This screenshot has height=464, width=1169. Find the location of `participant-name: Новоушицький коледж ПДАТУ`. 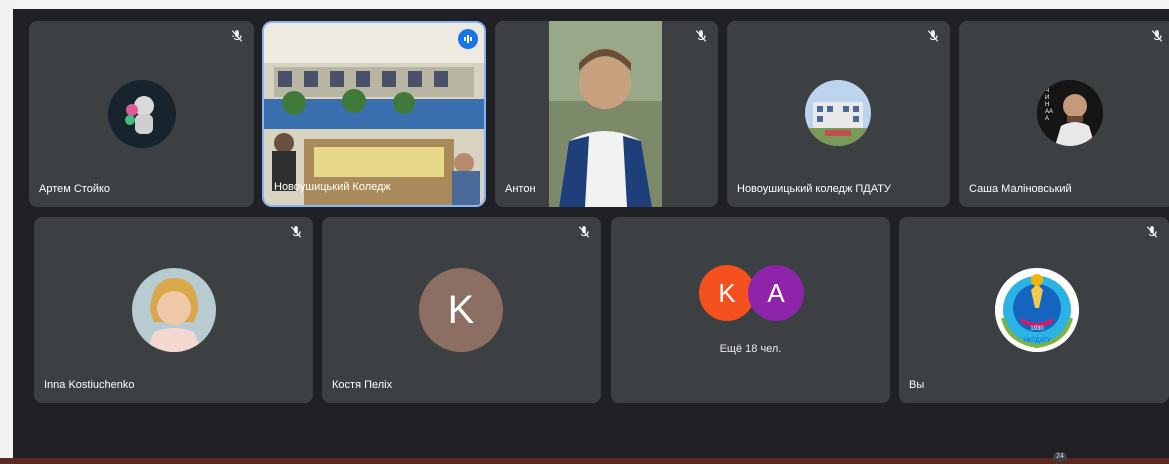

participant-name: Новоушицький коледж ПДАТУ is located at coordinates (814, 189).